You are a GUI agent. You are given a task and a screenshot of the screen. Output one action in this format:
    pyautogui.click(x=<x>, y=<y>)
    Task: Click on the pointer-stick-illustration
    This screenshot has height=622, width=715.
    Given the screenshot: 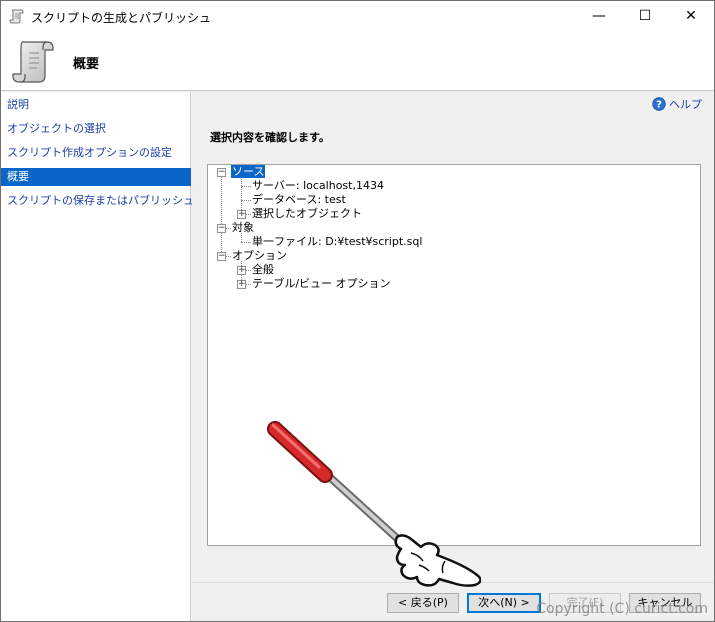 What is the action you would take?
    pyautogui.click(x=374, y=504)
    